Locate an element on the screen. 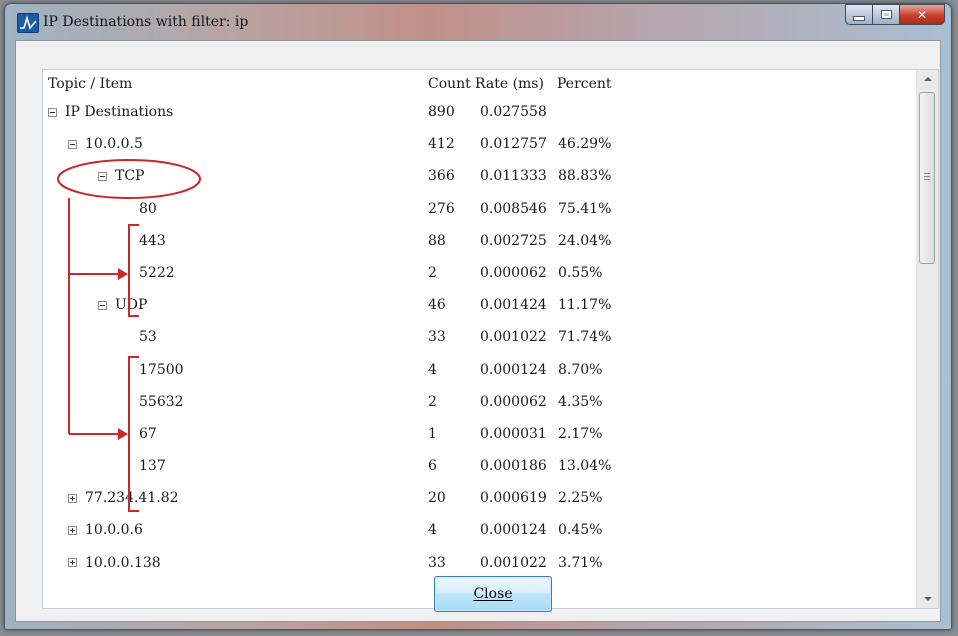 This screenshot has width=958, height=636. tree-row: IP Destinations 890 0.027558 is located at coordinates (480, 113).